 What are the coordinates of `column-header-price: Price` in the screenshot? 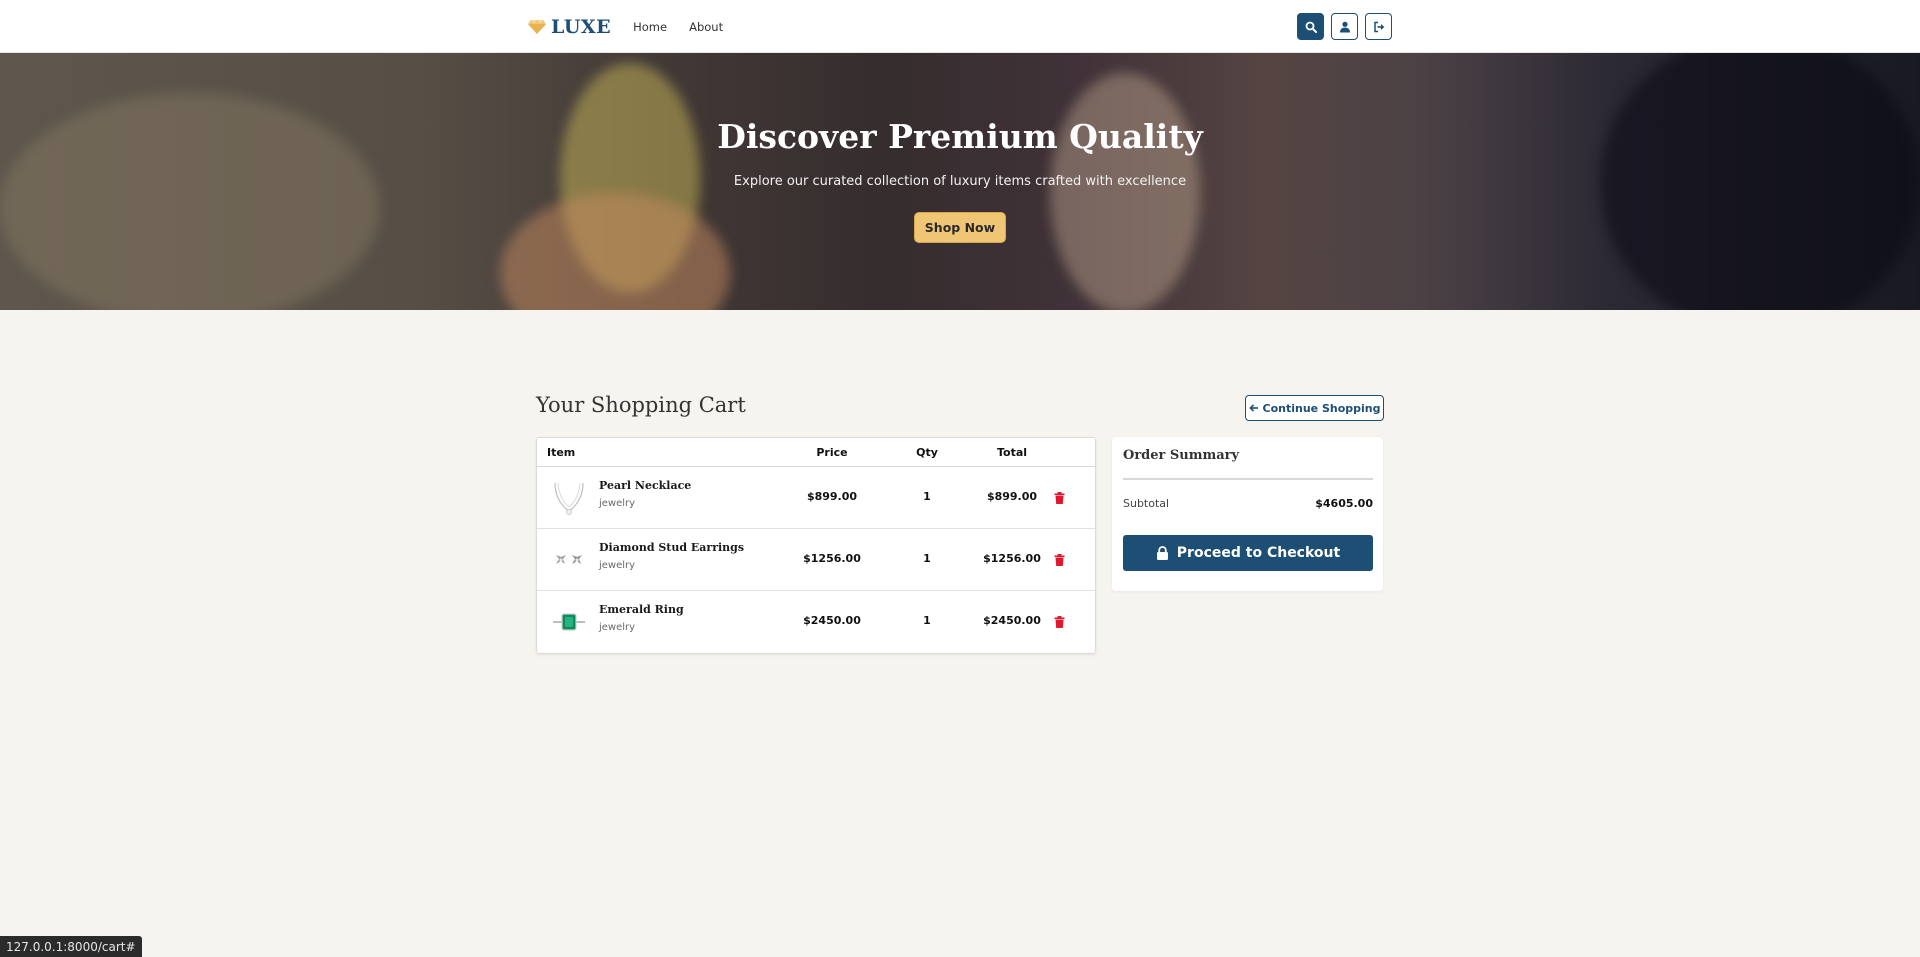 It's located at (832, 452).